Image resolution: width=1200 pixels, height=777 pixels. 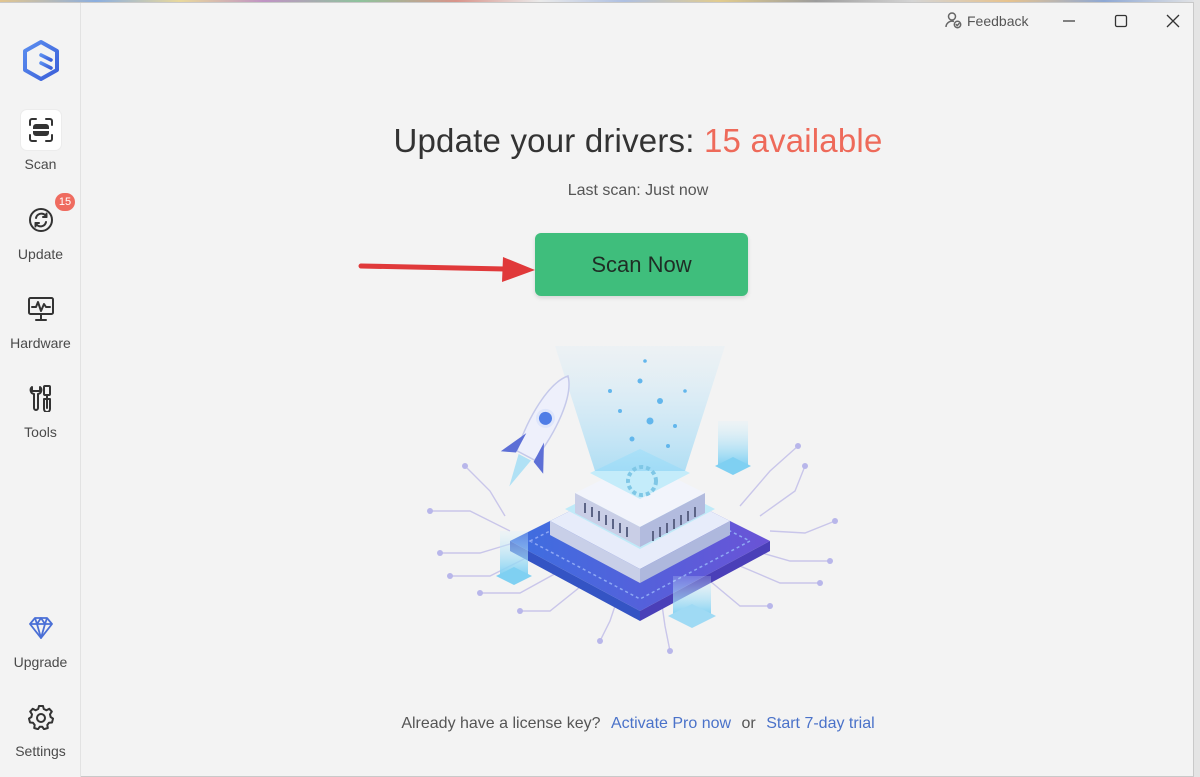 I want to click on feedback-button: Feedback, so click(x=986, y=21).